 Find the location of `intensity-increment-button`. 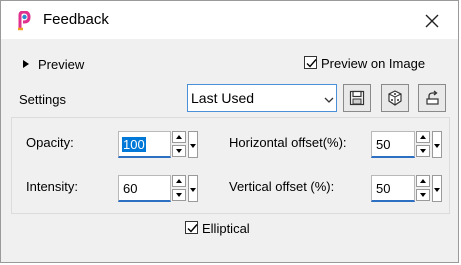

intensity-increment-button is located at coordinates (179, 181).